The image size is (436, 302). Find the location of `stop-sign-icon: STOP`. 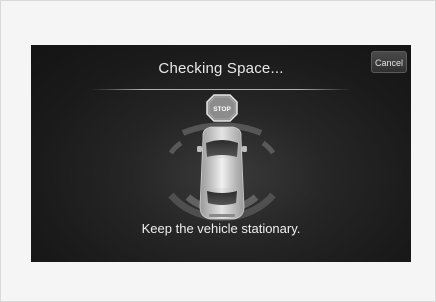

stop-sign-icon: STOP is located at coordinates (222, 108).